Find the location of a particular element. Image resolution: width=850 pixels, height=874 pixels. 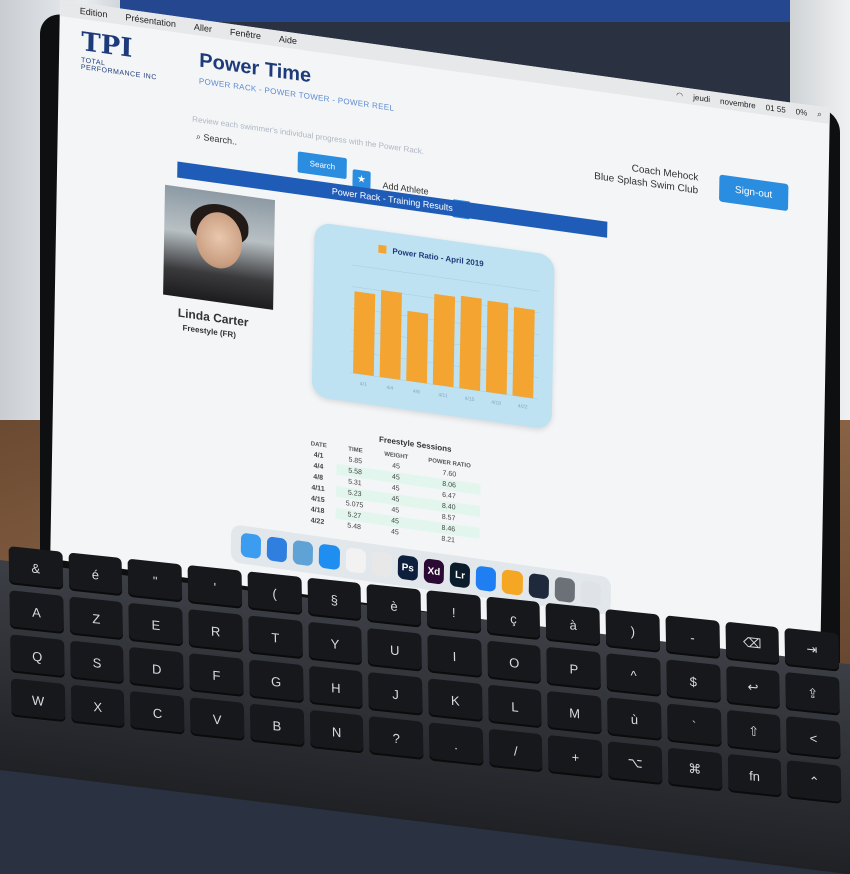

trash-icon is located at coordinates (591, 593).